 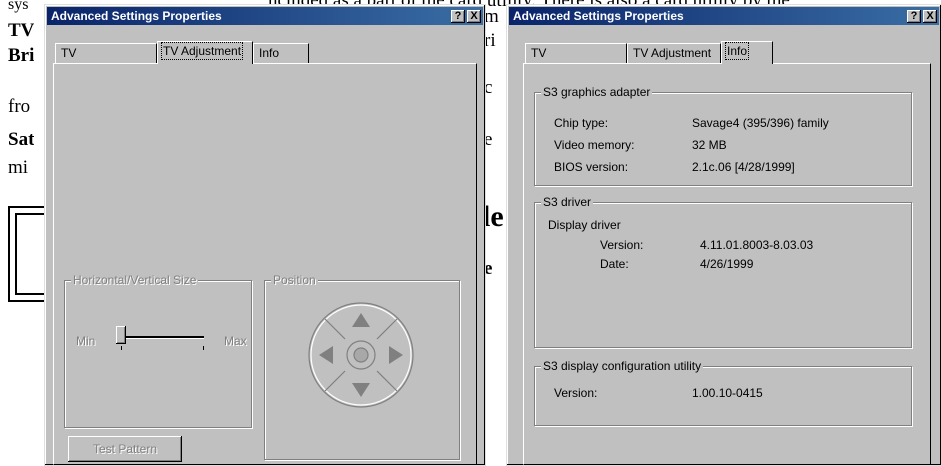 What do you see at coordinates (598, 16) in the screenshot?
I see `right-dialog-title: Advanced Settings Properties` at bounding box center [598, 16].